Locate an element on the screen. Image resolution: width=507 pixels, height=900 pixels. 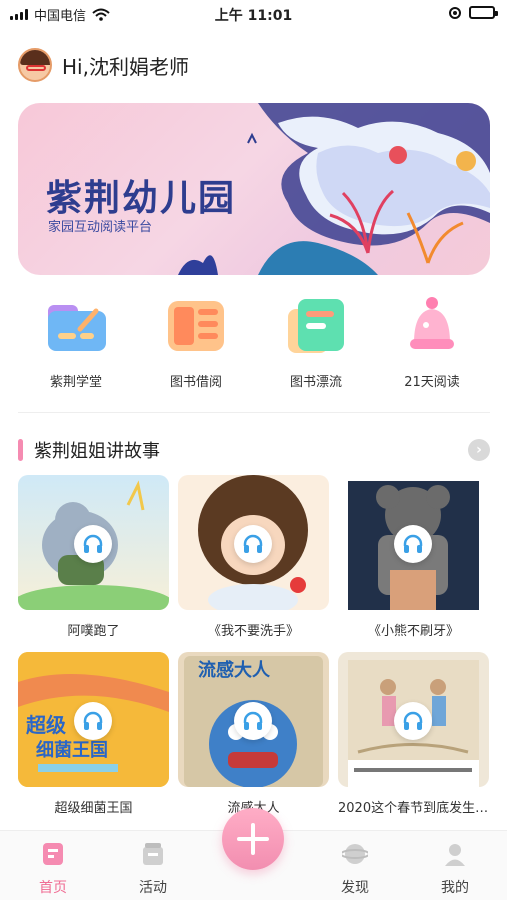
quick-item-label: 图书漂流 is located at coordinates (315, 382).